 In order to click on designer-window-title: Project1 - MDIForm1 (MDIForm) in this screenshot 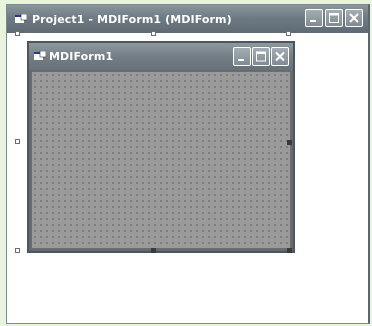, I will do `click(132, 19)`.